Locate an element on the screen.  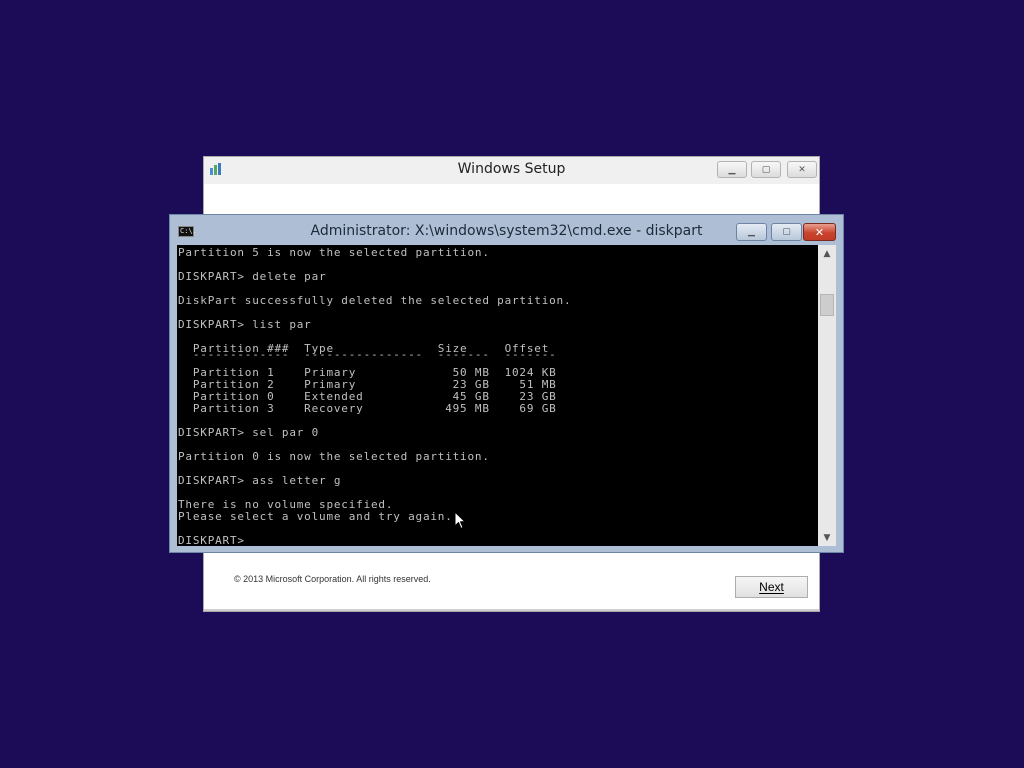
cmd-minimize-button: ▁ is located at coordinates (751, 232).